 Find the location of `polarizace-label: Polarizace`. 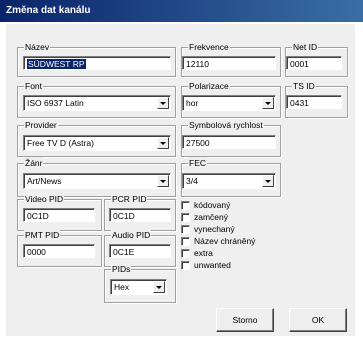

polarizace-label: Polarizace is located at coordinates (209, 86).